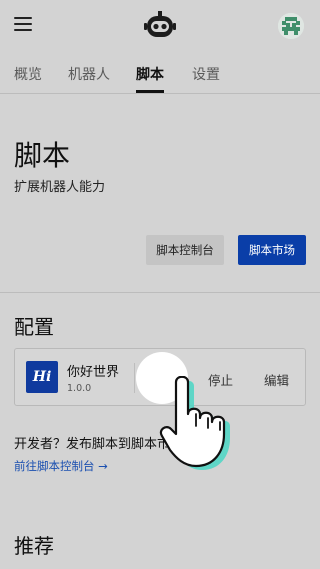 The width and height of the screenshot is (320, 569). I want to click on script-icon: Hi, so click(42, 377).